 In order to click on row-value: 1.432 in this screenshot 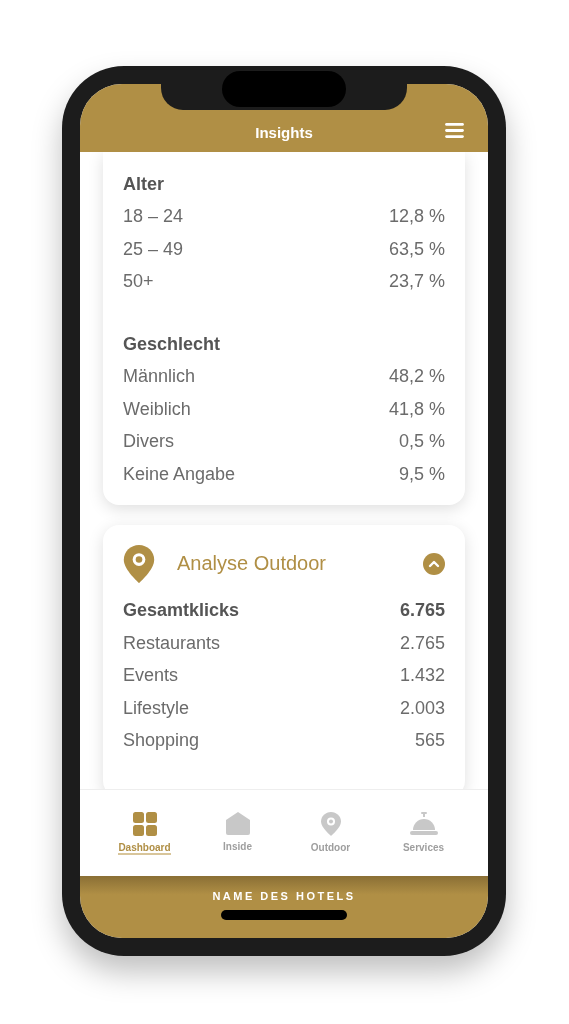, I will do `click(422, 676)`.